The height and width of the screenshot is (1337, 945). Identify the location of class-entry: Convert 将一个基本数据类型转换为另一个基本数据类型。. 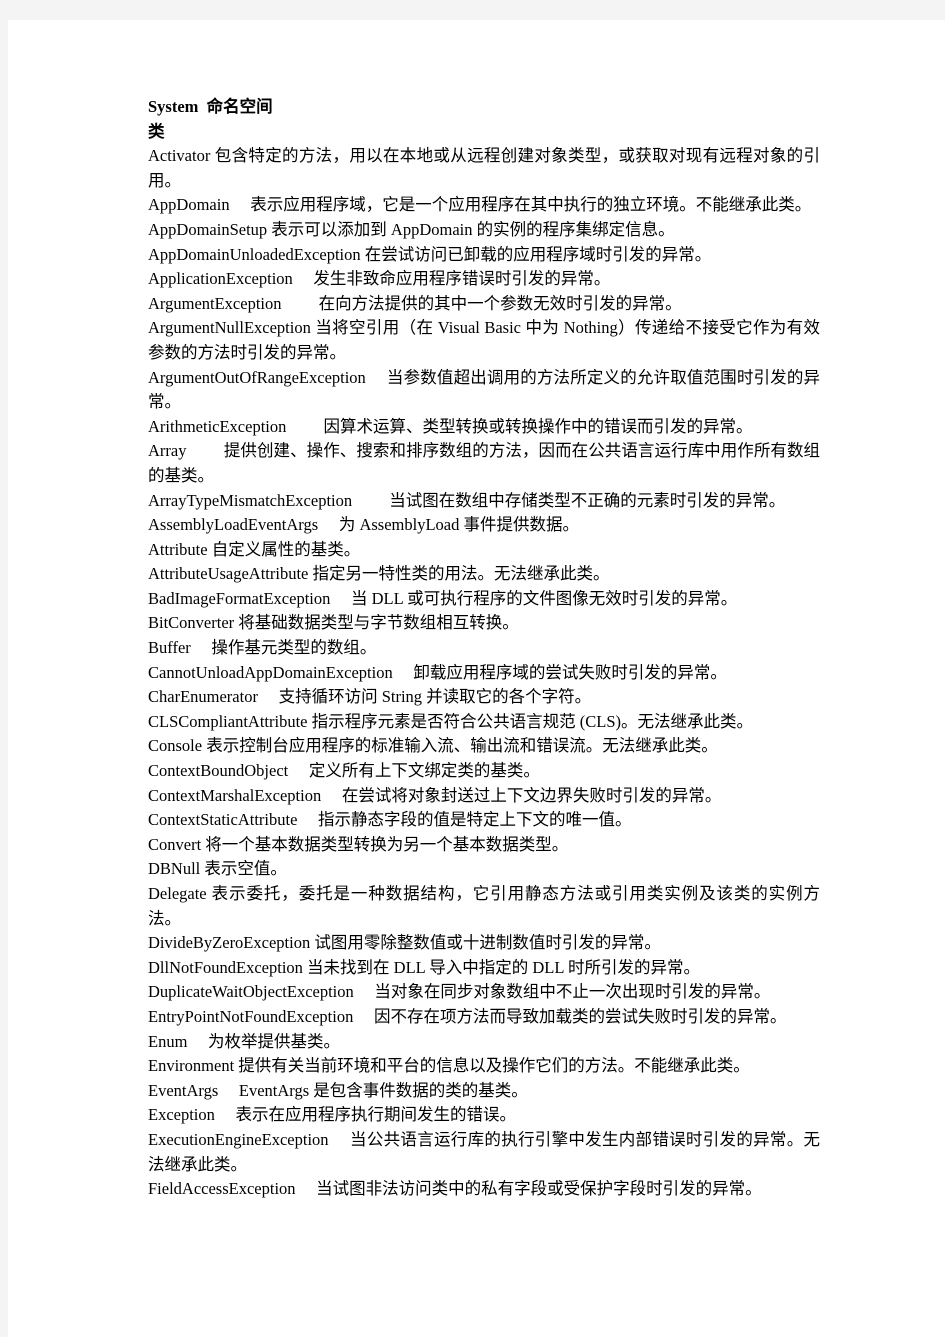
(484, 845).